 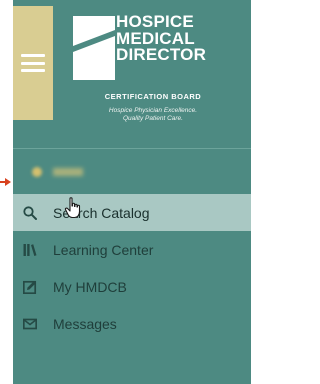 I want to click on logo-icon, so click(x=94, y=48).